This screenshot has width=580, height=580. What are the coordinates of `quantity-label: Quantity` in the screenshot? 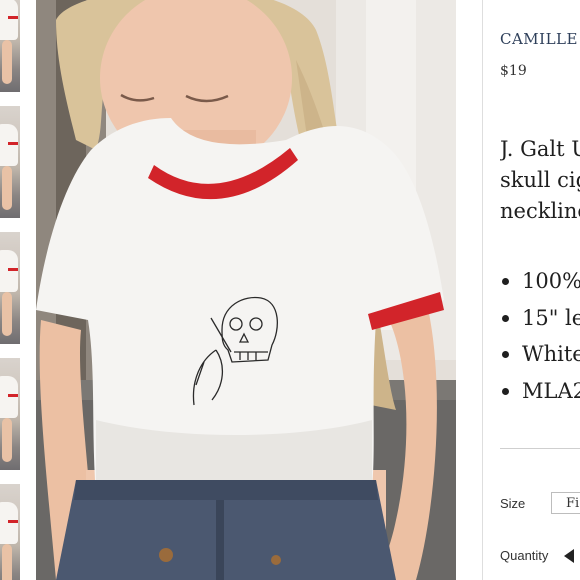 It's located at (524, 555).